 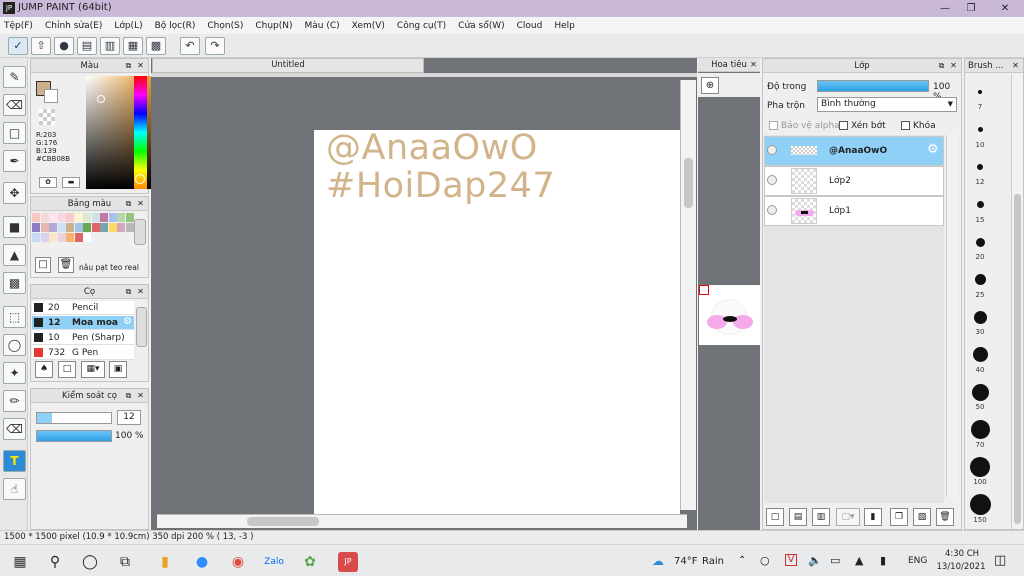 I want to click on battery-icon: ▮, so click(x=883, y=560).